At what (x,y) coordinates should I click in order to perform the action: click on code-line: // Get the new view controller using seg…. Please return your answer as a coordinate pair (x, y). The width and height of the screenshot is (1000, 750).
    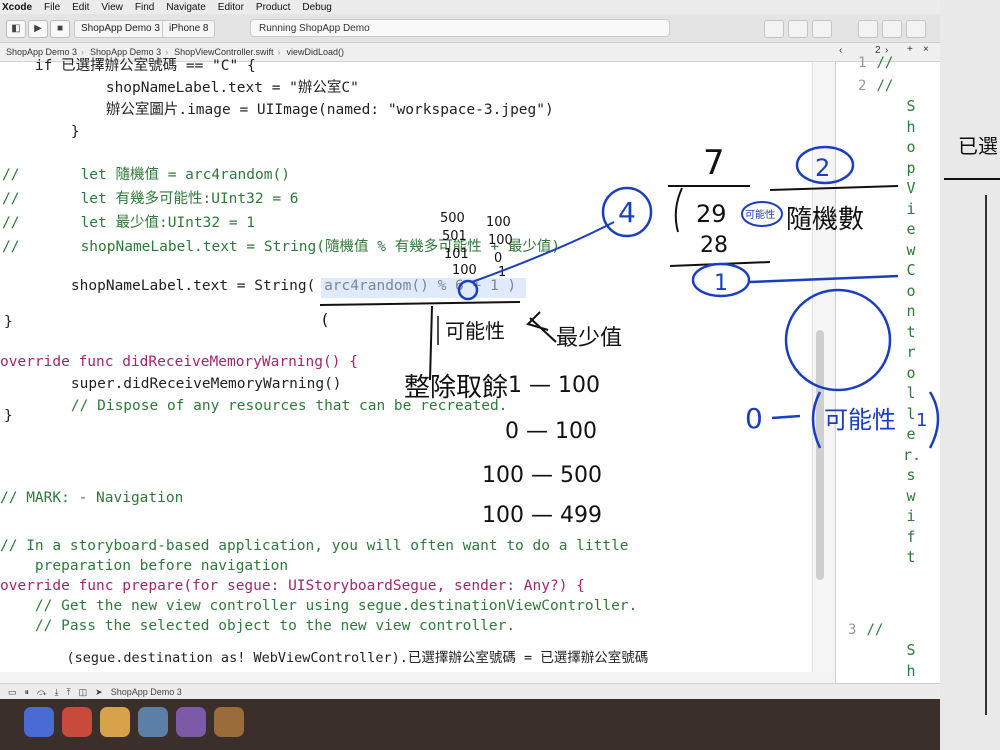
    Looking at the image, I should click on (319, 606).